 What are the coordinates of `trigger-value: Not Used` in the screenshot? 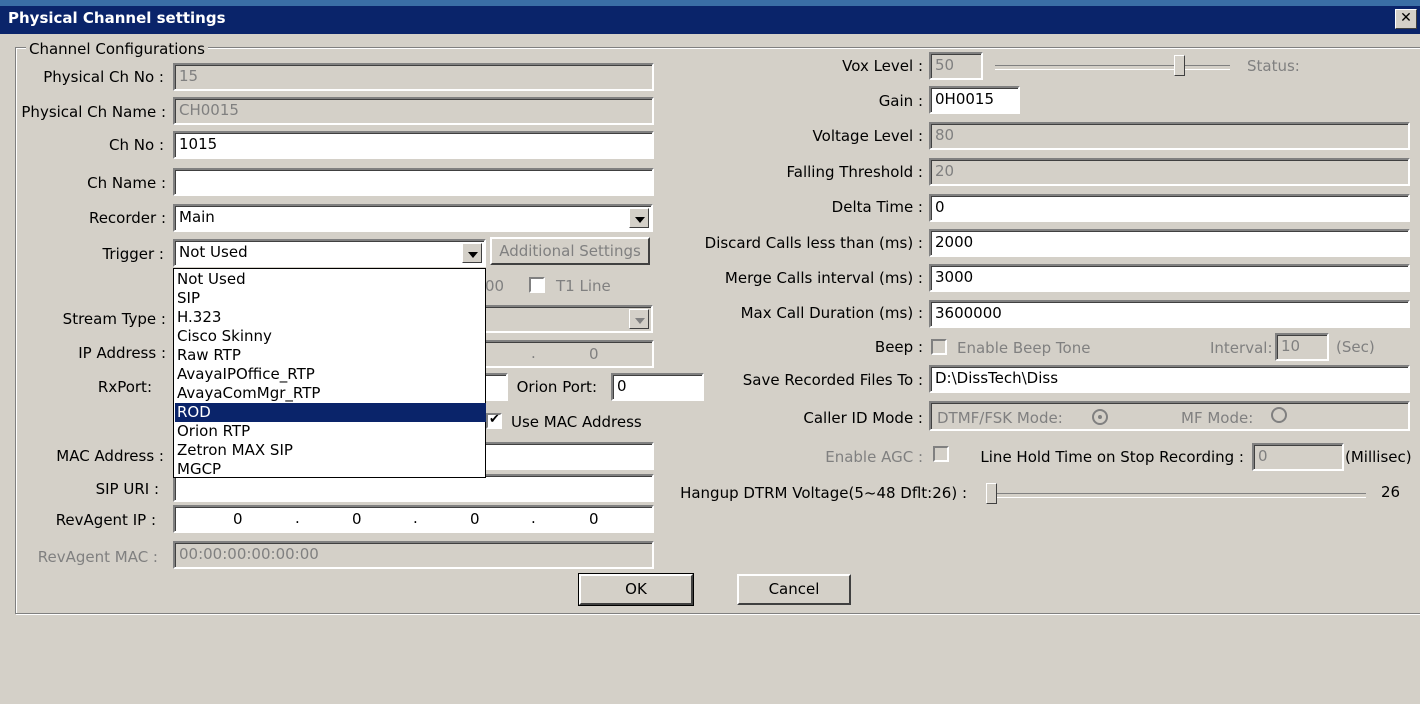 It's located at (213, 252).